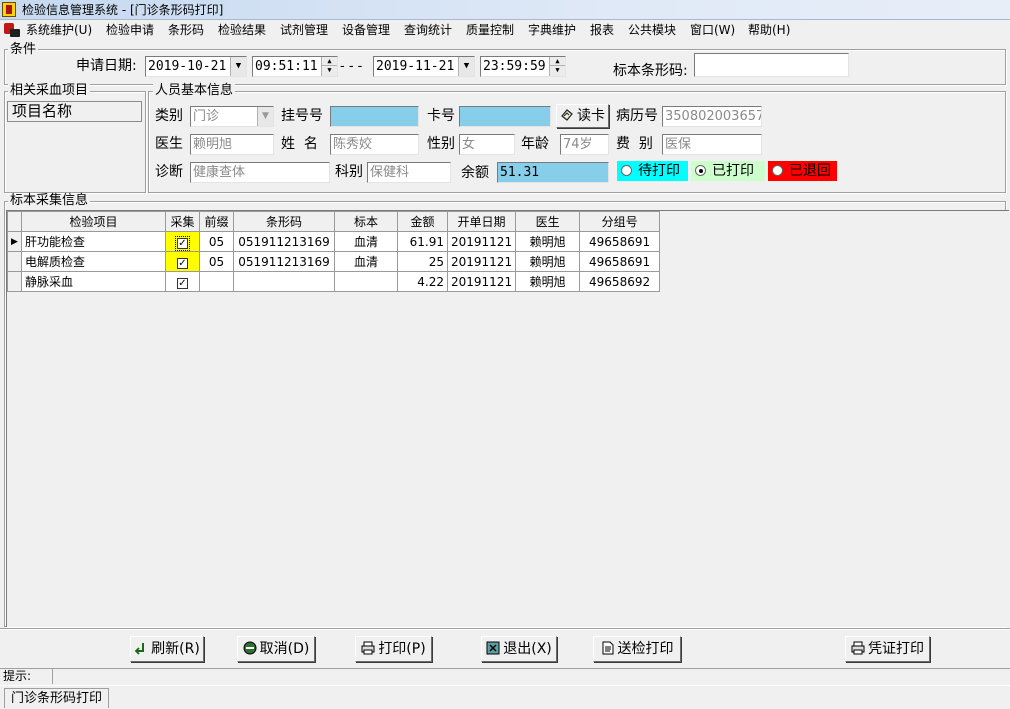 This screenshot has width=1010, height=709. I want to click on refresh-button: 刷新(R), so click(167, 649).